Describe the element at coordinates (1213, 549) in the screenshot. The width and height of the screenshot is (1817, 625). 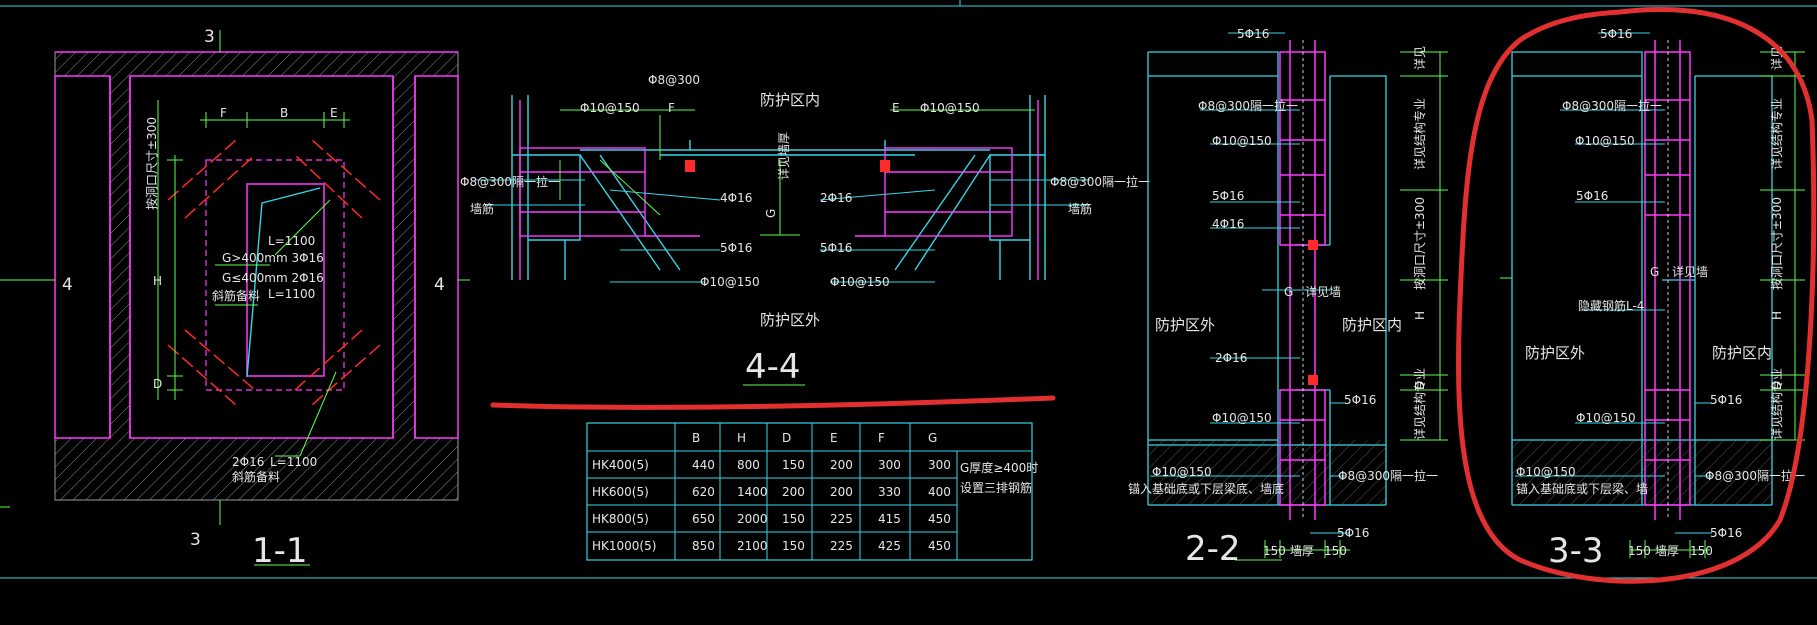
I see `section-title-2-2: 2-2` at that location.